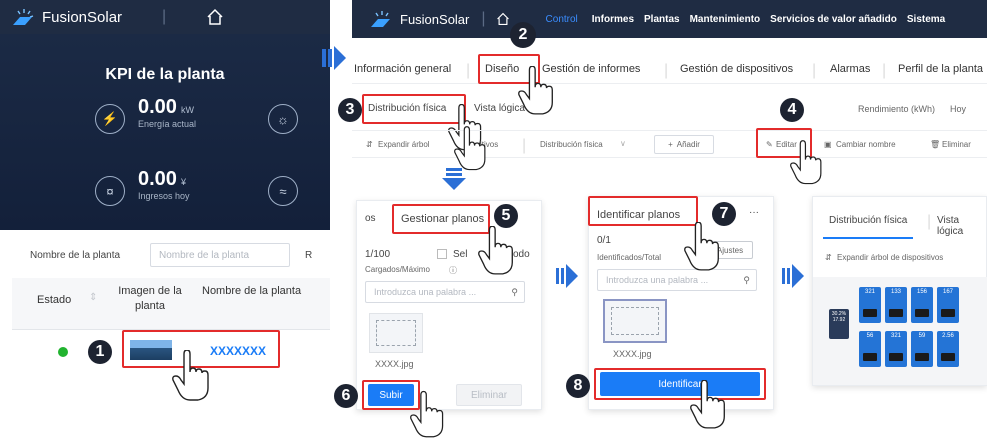  I want to click on step-badge-4: 4, so click(792, 110).